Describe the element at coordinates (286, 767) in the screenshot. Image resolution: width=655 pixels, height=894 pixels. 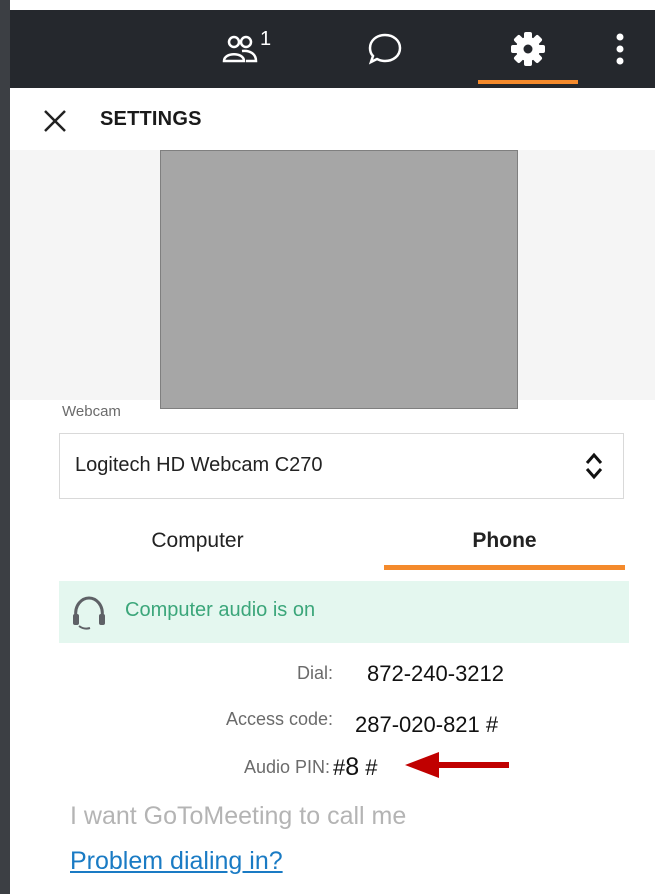
I see `audio-pin-label: Audio PIN:` at that location.